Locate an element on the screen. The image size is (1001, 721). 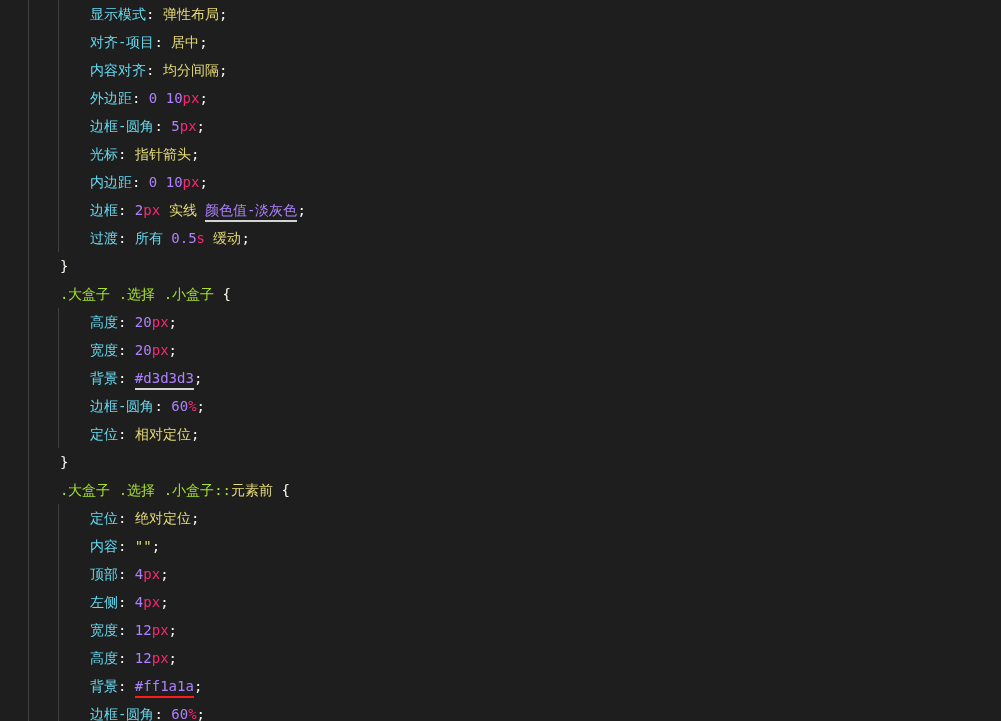
code-line: 宽度: 20px; is located at coordinates (134, 350).